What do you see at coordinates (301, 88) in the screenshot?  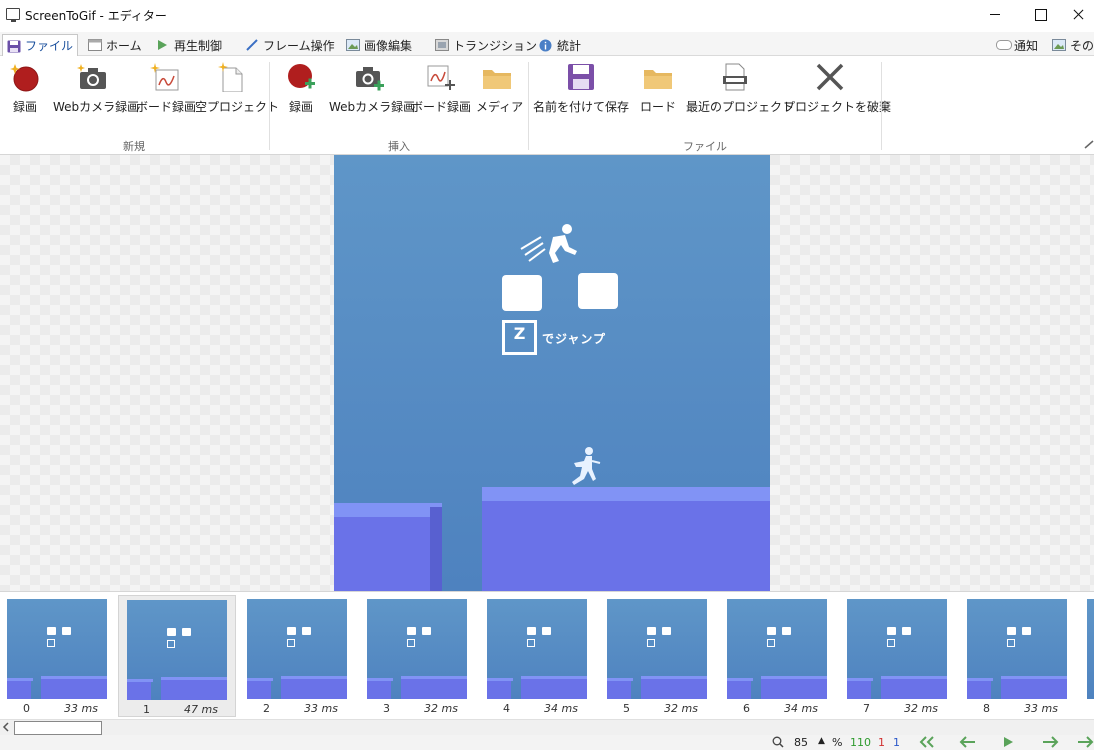 I see `insert-recording-button: 録画` at bounding box center [301, 88].